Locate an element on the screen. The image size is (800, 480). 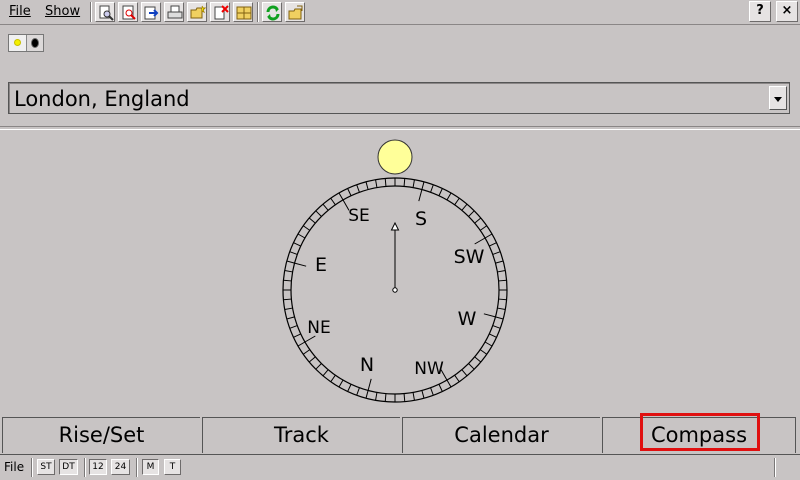
t-button: T is located at coordinates (172, 467).